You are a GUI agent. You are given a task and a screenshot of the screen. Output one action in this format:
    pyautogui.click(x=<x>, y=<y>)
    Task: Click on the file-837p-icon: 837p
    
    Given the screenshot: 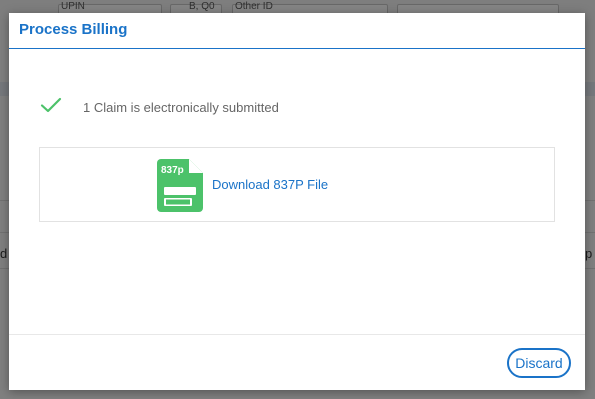 What is the action you would take?
    pyautogui.click(x=180, y=185)
    